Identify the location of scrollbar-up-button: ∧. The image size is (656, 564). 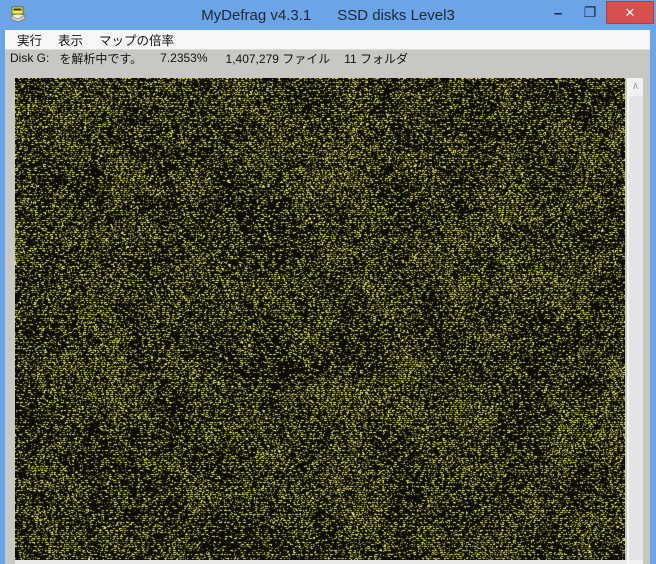
(635, 86).